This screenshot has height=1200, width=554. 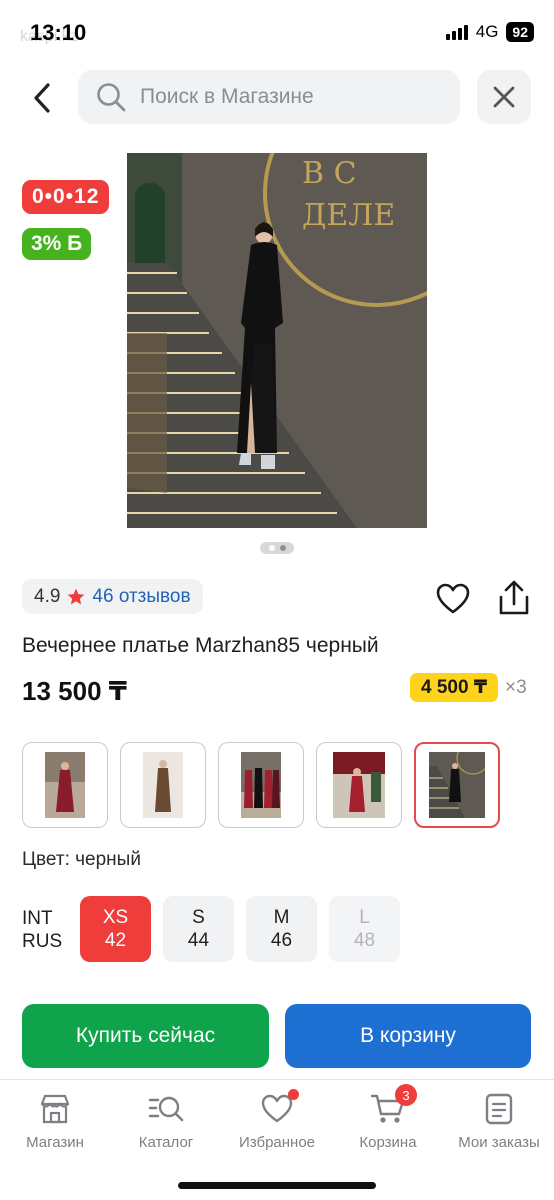 I want to click on image-pager, so click(x=277, y=548).